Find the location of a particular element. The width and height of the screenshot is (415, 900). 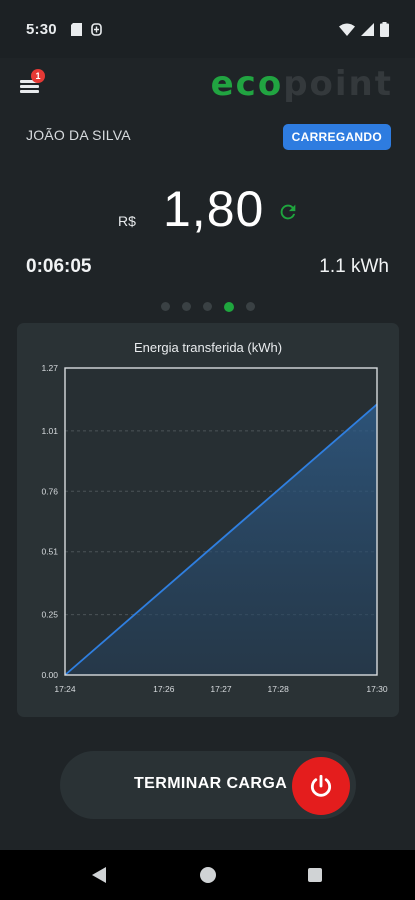

stop-charging-button is located at coordinates (321, 786).